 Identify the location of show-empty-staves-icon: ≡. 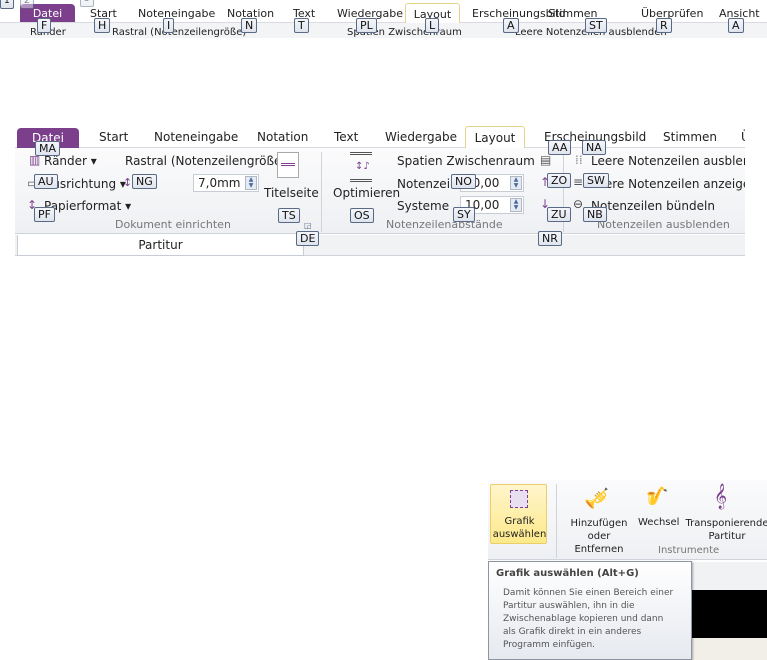
(578, 182).